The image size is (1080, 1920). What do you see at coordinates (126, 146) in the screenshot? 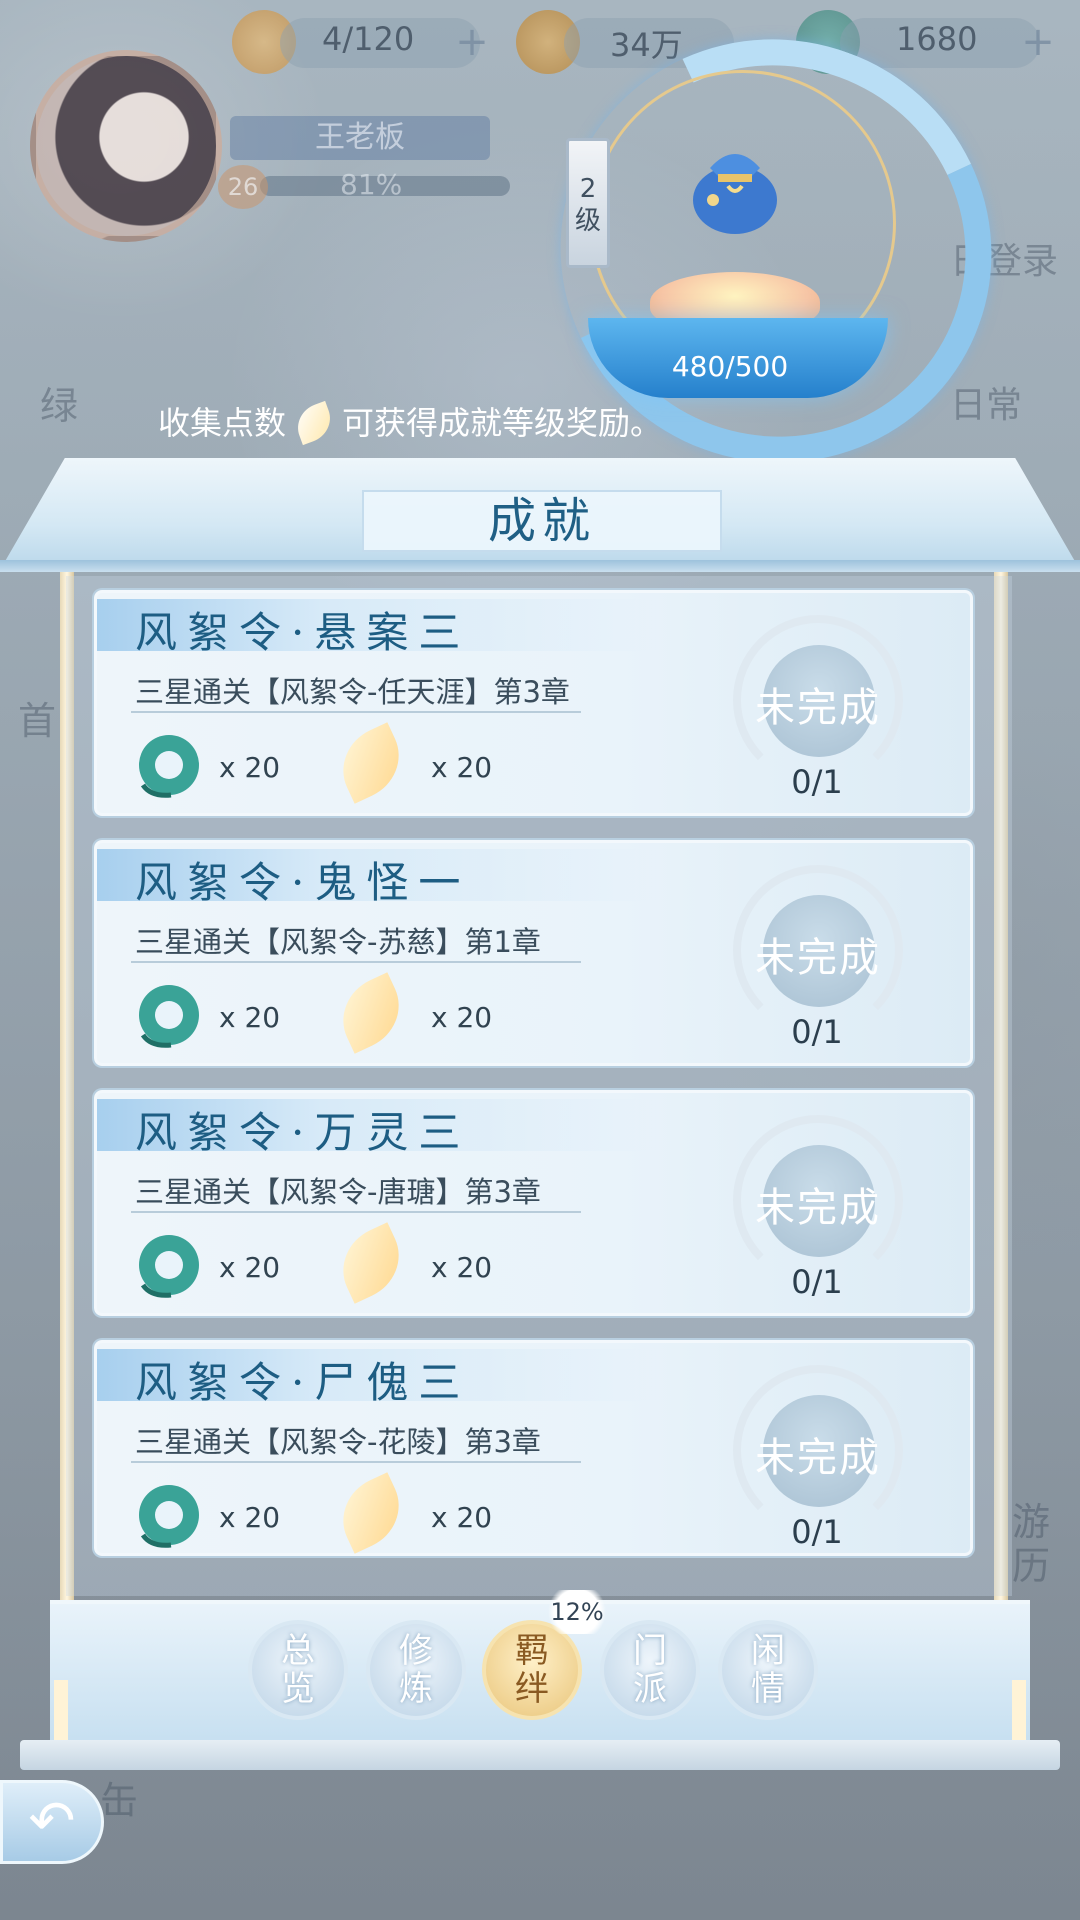
I see `avatar` at bounding box center [126, 146].